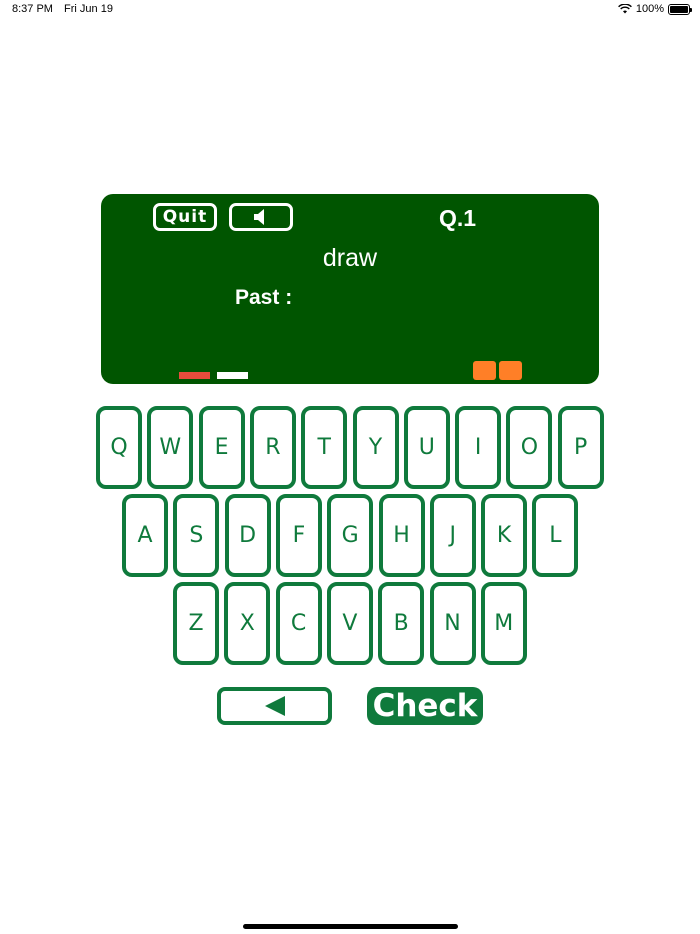 This screenshot has height=934, width=700. Describe the element at coordinates (170, 447) in the screenshot. I see `key-w: W` at that location.